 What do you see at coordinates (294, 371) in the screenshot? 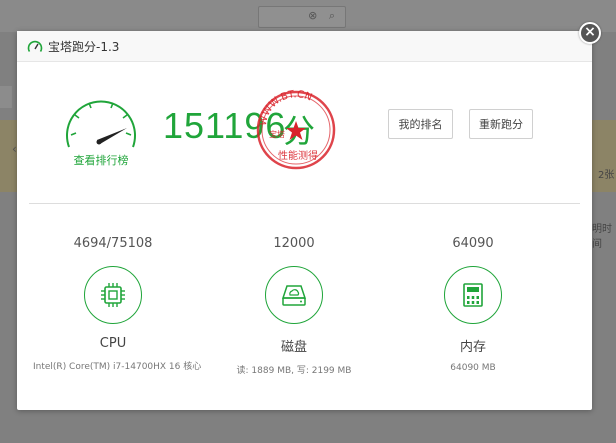
I see `metric-detail: 读: 1889 MB, 写: 2199 MB` at bounding box center [294, 371].